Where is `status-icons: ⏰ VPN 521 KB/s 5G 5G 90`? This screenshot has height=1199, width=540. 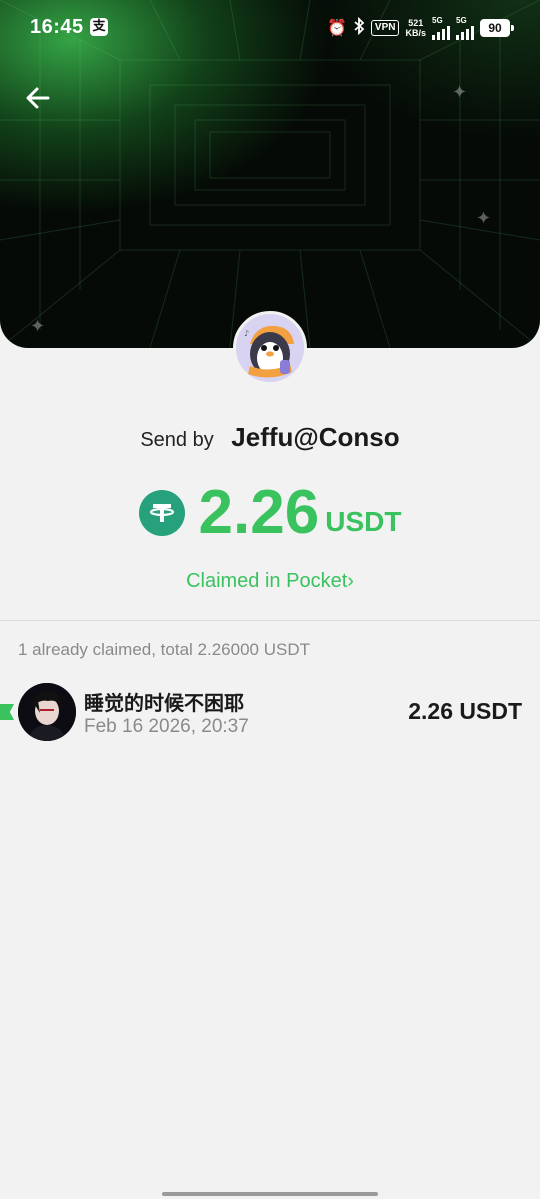
status-icons: ⏰ VPN 521 KB/s 5G 5G 90 is located at coordinates (420, 27).